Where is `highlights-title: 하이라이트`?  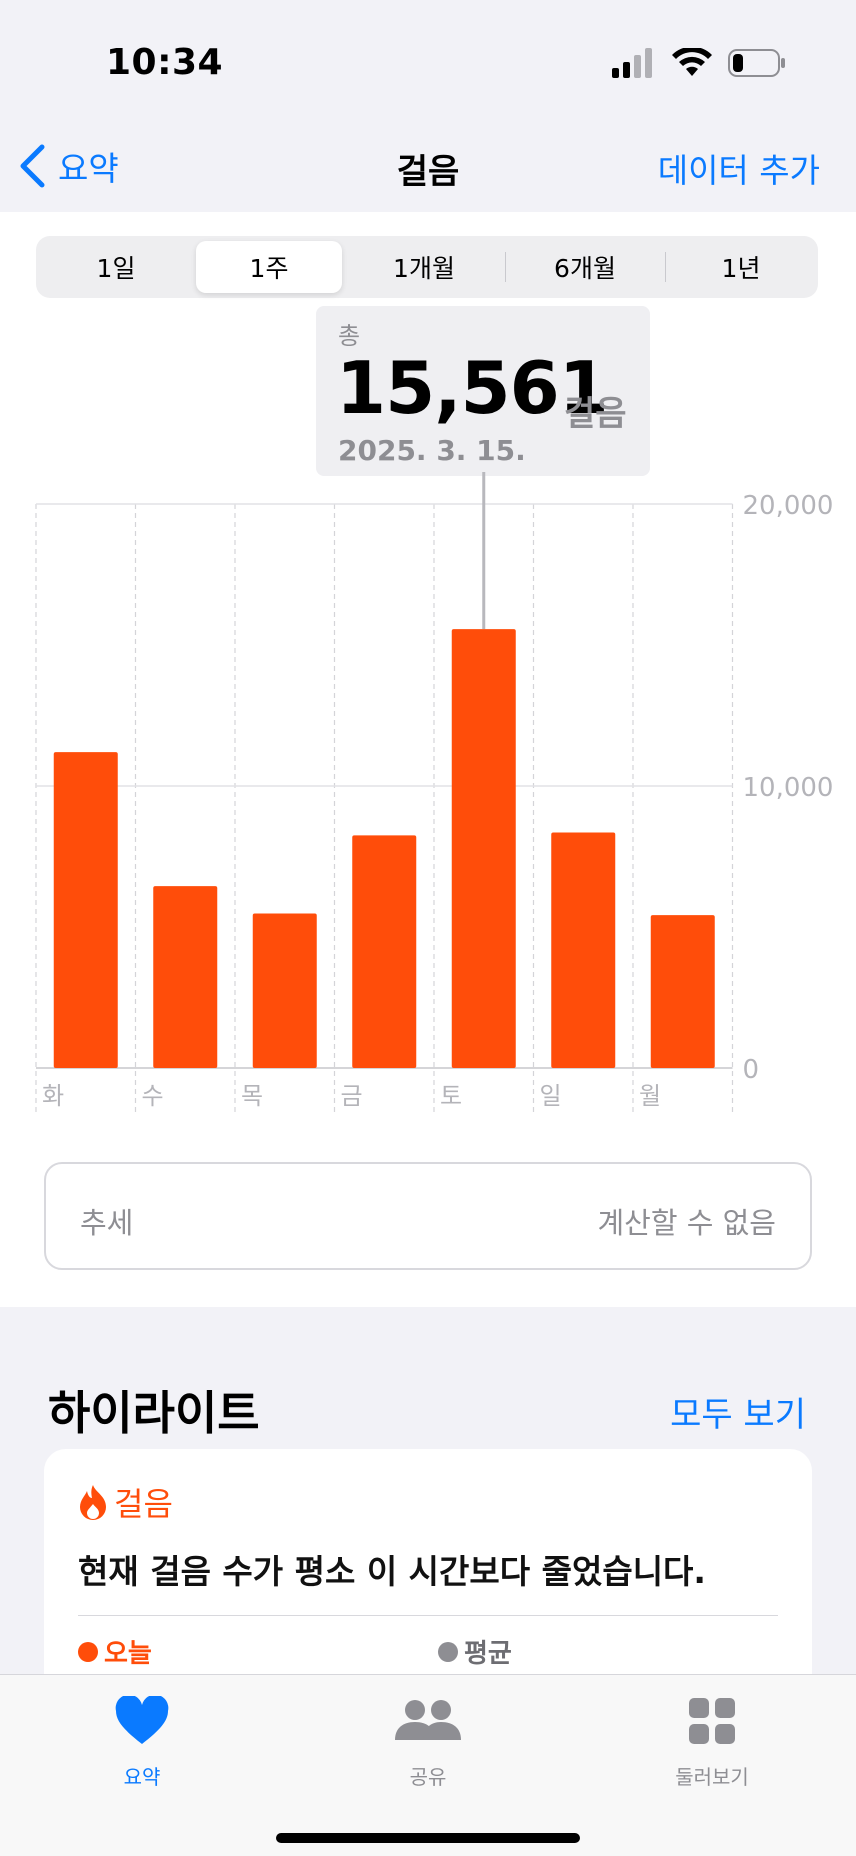 highlights-title: 하이라이트 is located at coordinates (154, 1413).